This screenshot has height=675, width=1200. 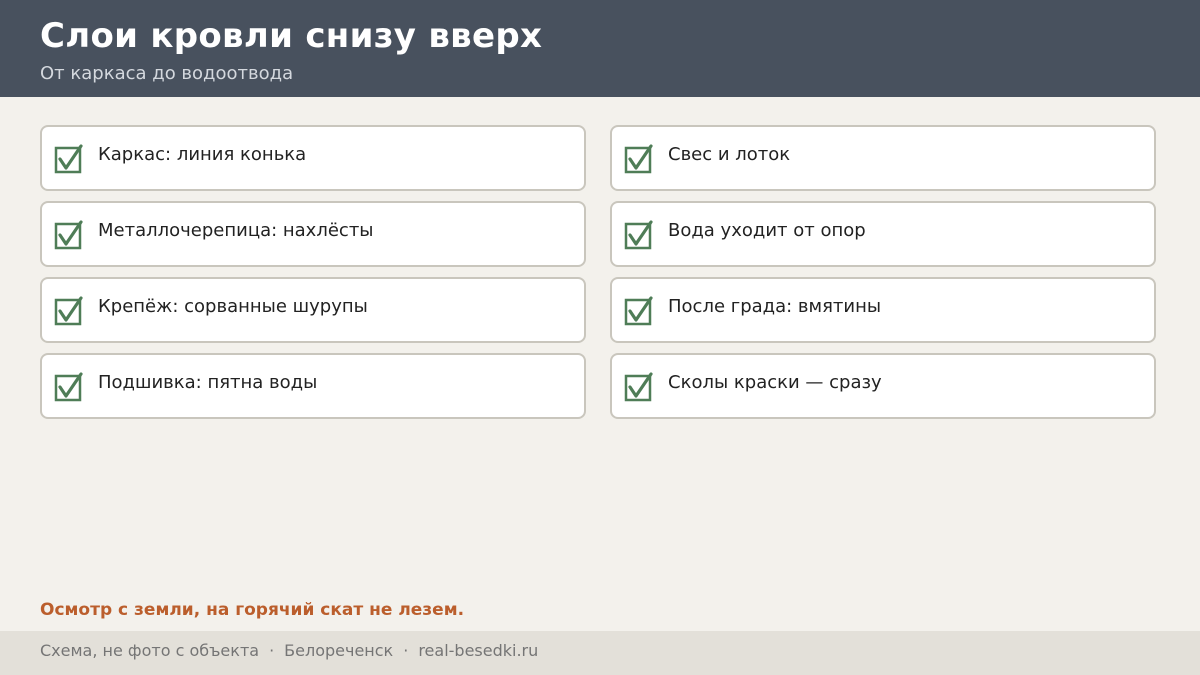 I want to click on checklist-item: Свес и лоток, so click(x=883, y=158).